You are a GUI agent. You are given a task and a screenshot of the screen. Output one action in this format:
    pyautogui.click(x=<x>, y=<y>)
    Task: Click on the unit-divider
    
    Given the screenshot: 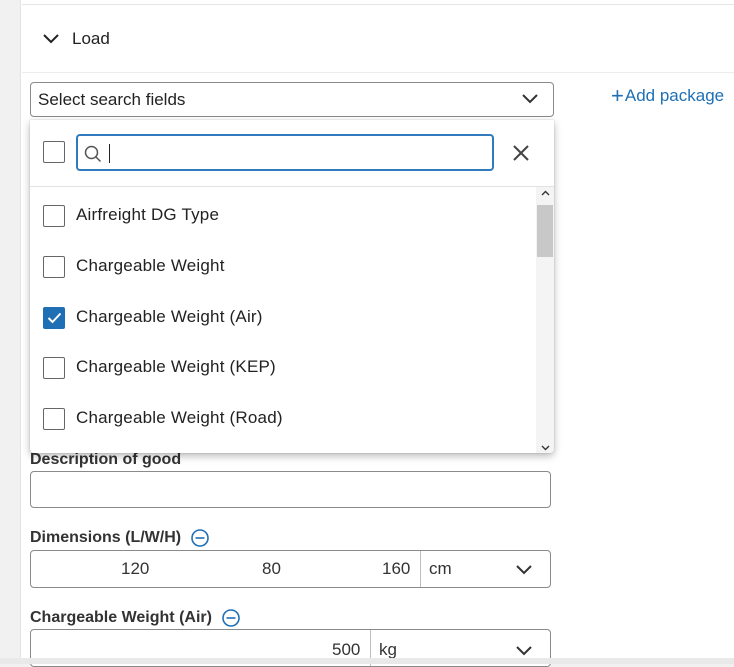 What is the action you would take?
    pyautogui.click(x=420, y=569)
    